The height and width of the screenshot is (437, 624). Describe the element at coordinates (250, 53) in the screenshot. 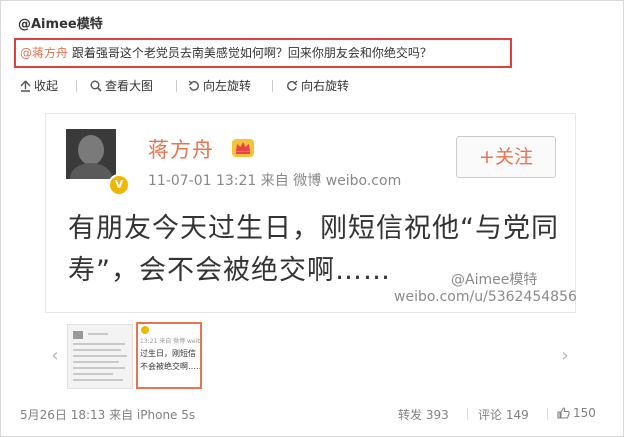

I see `reply-text: 跟着强哥这个老党员去南美感觉如何啊？回来你朋友会和你绝交吗？` at that location.